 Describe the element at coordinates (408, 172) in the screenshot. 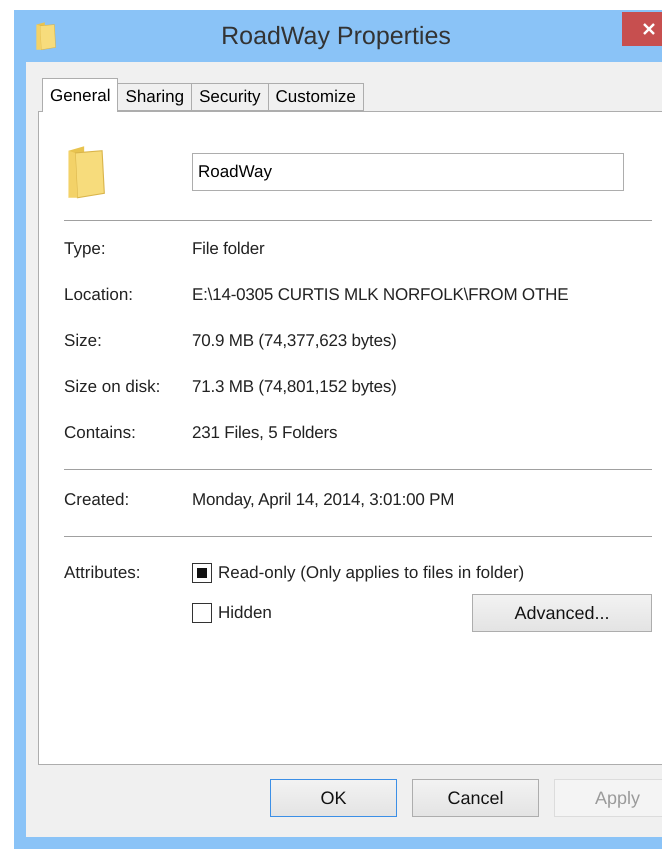

I see `name-field: RoadWay` at that location.